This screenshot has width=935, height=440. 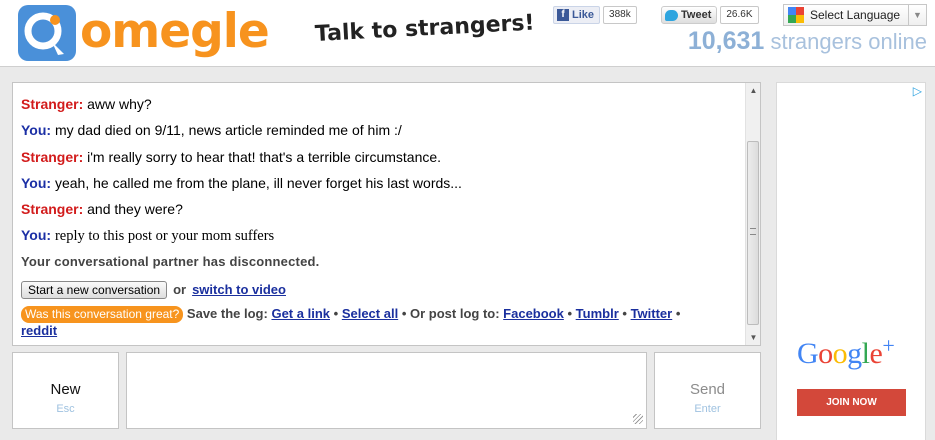 I want to click on twitter-link: Twitter, so click(x=652, y=313).